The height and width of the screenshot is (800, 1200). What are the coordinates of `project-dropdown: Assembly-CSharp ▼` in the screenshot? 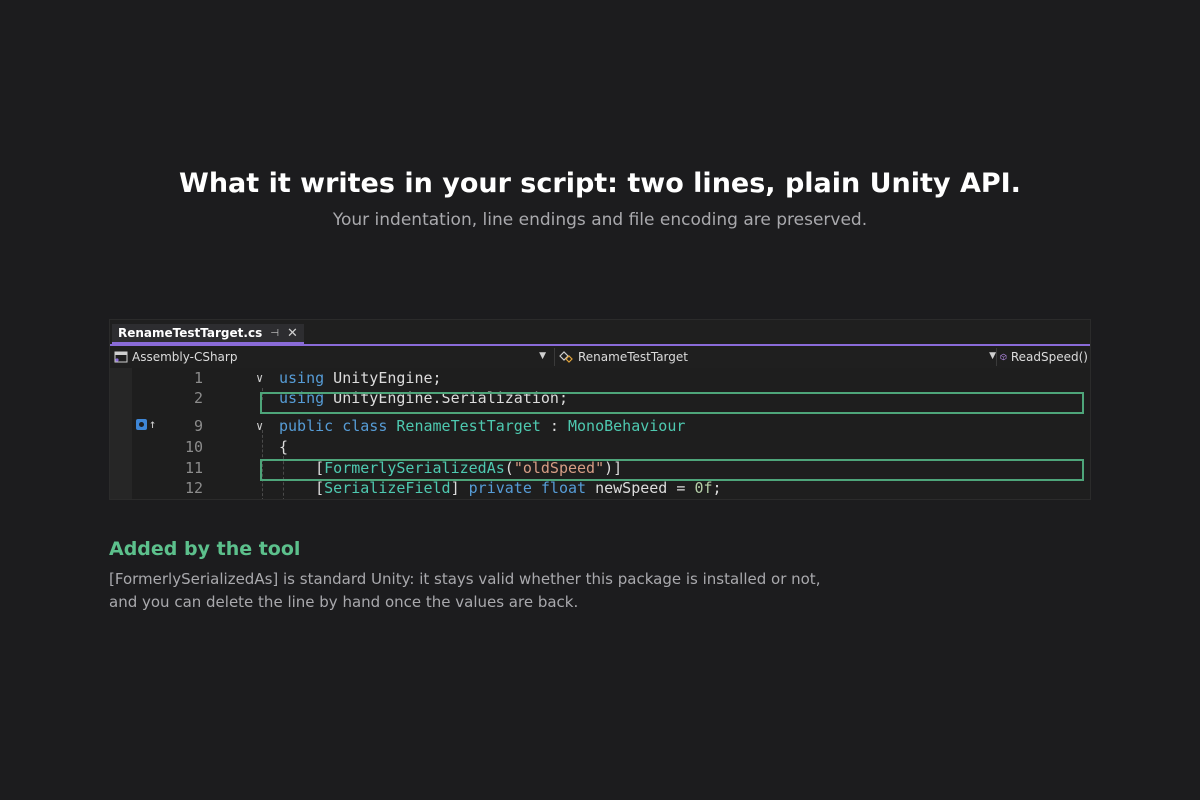 It's located at (332, 357).